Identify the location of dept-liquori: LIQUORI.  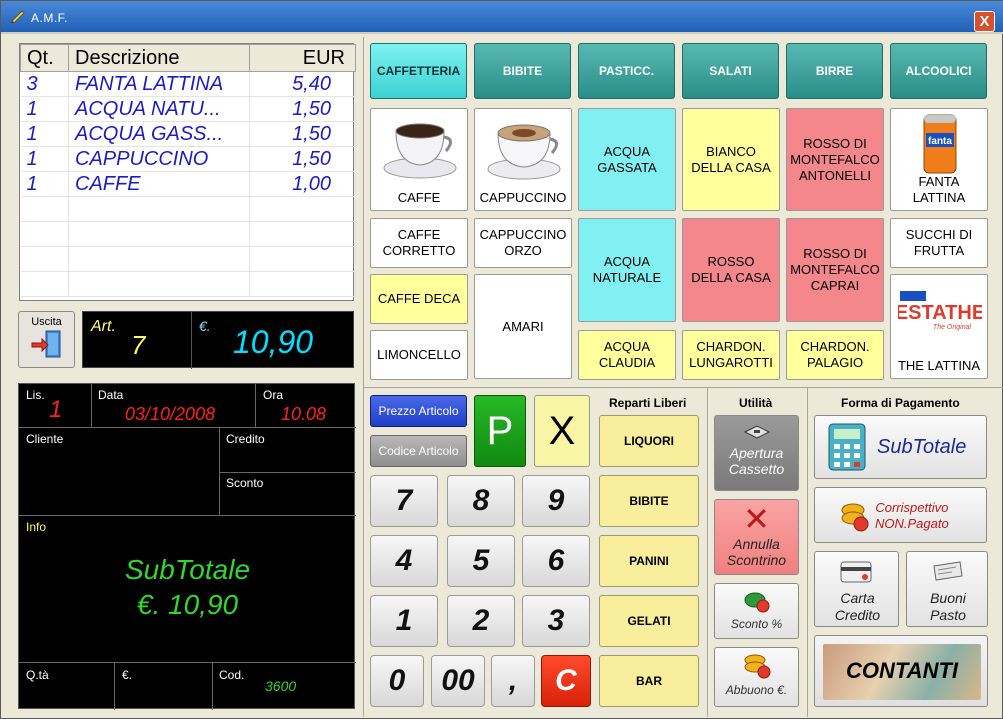
(649, 441).